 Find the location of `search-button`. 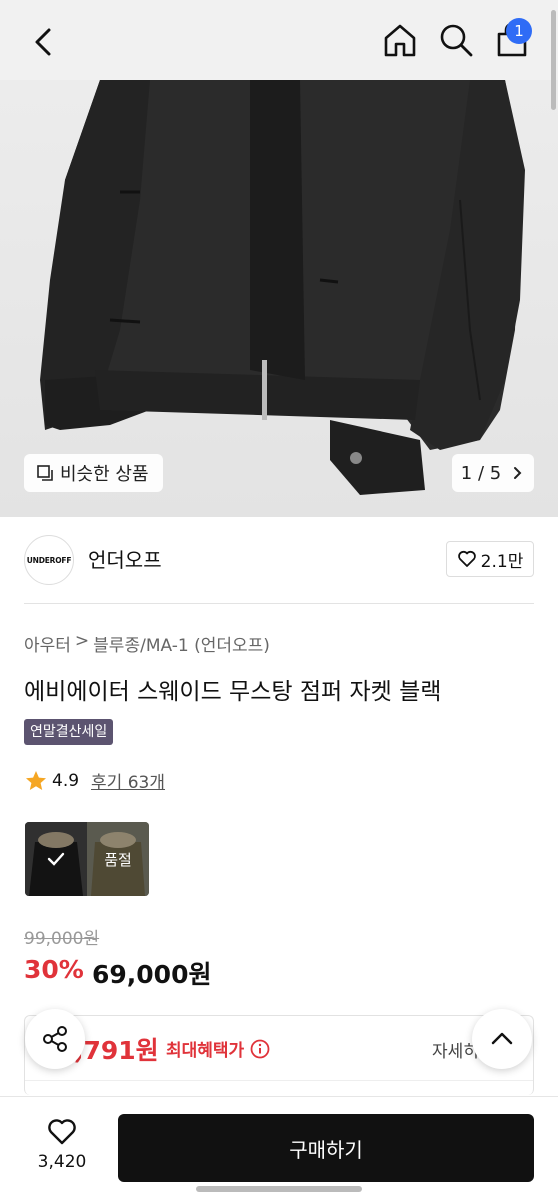

search-button is located at coordinates (456, 40).